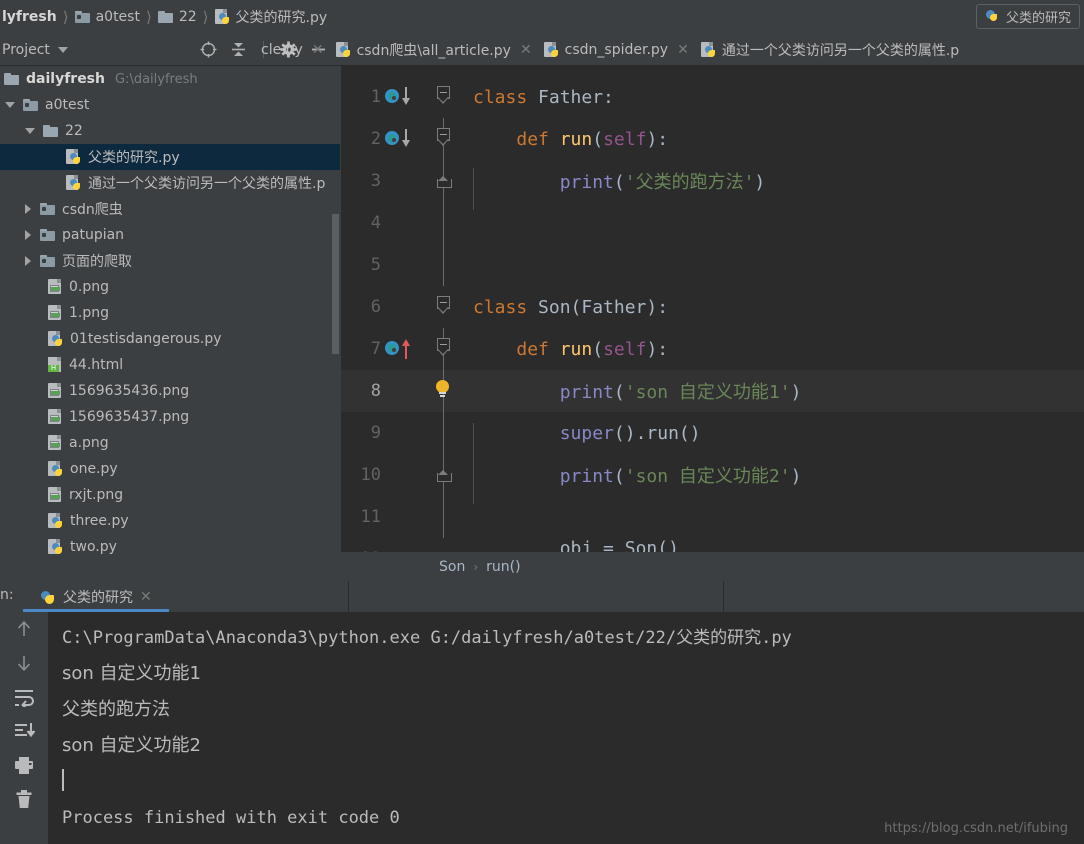  Describe the element at coordinates (401, 349) in the screenshot. I see `overriding-method-icon` at that location.